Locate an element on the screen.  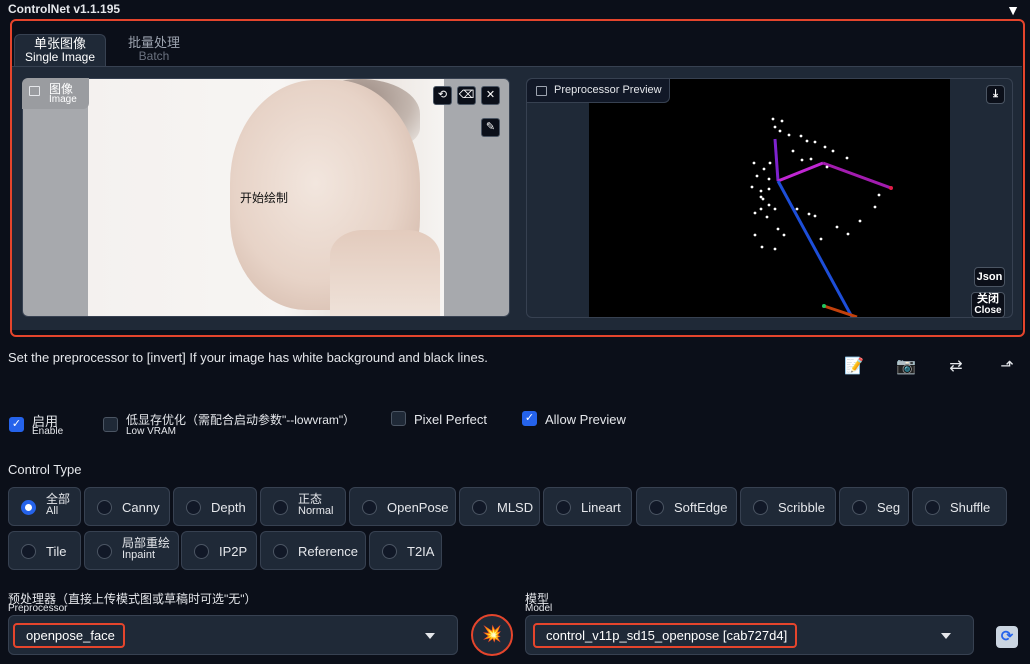
pixel-perfect-checkbox is located at coordinates (398, 418).